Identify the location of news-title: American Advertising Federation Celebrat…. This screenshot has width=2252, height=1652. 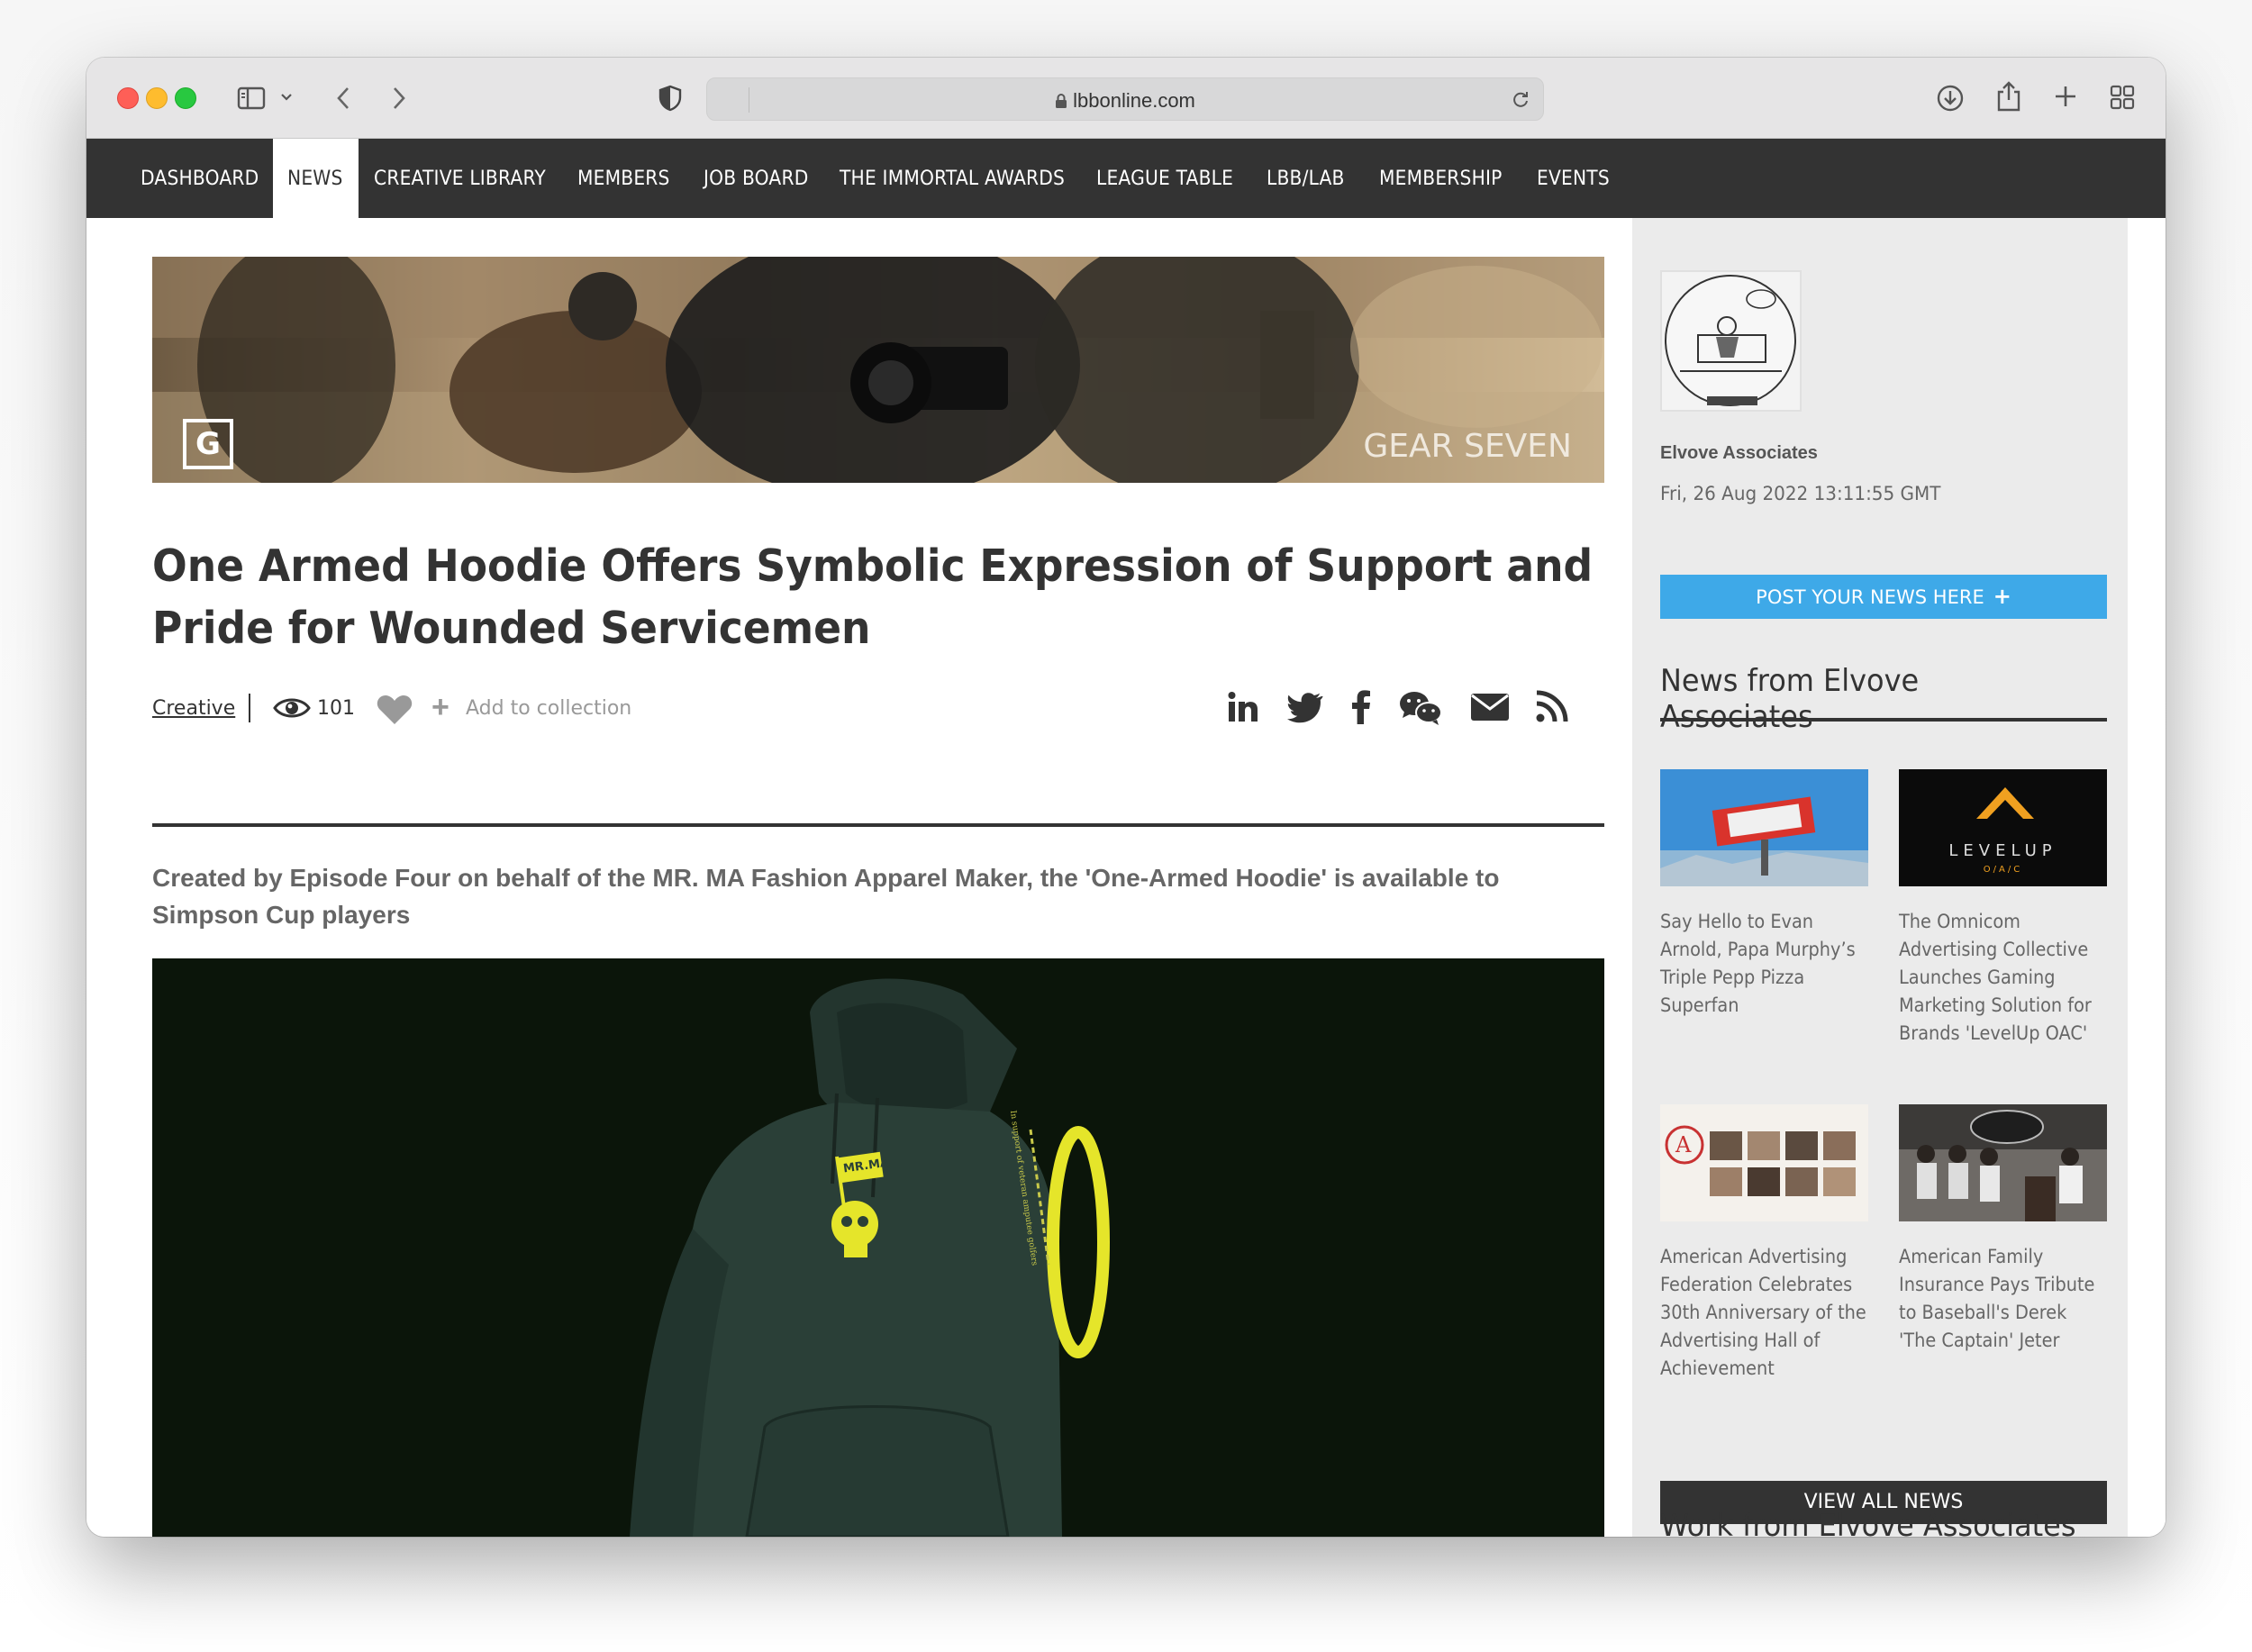
(1763, 1313).